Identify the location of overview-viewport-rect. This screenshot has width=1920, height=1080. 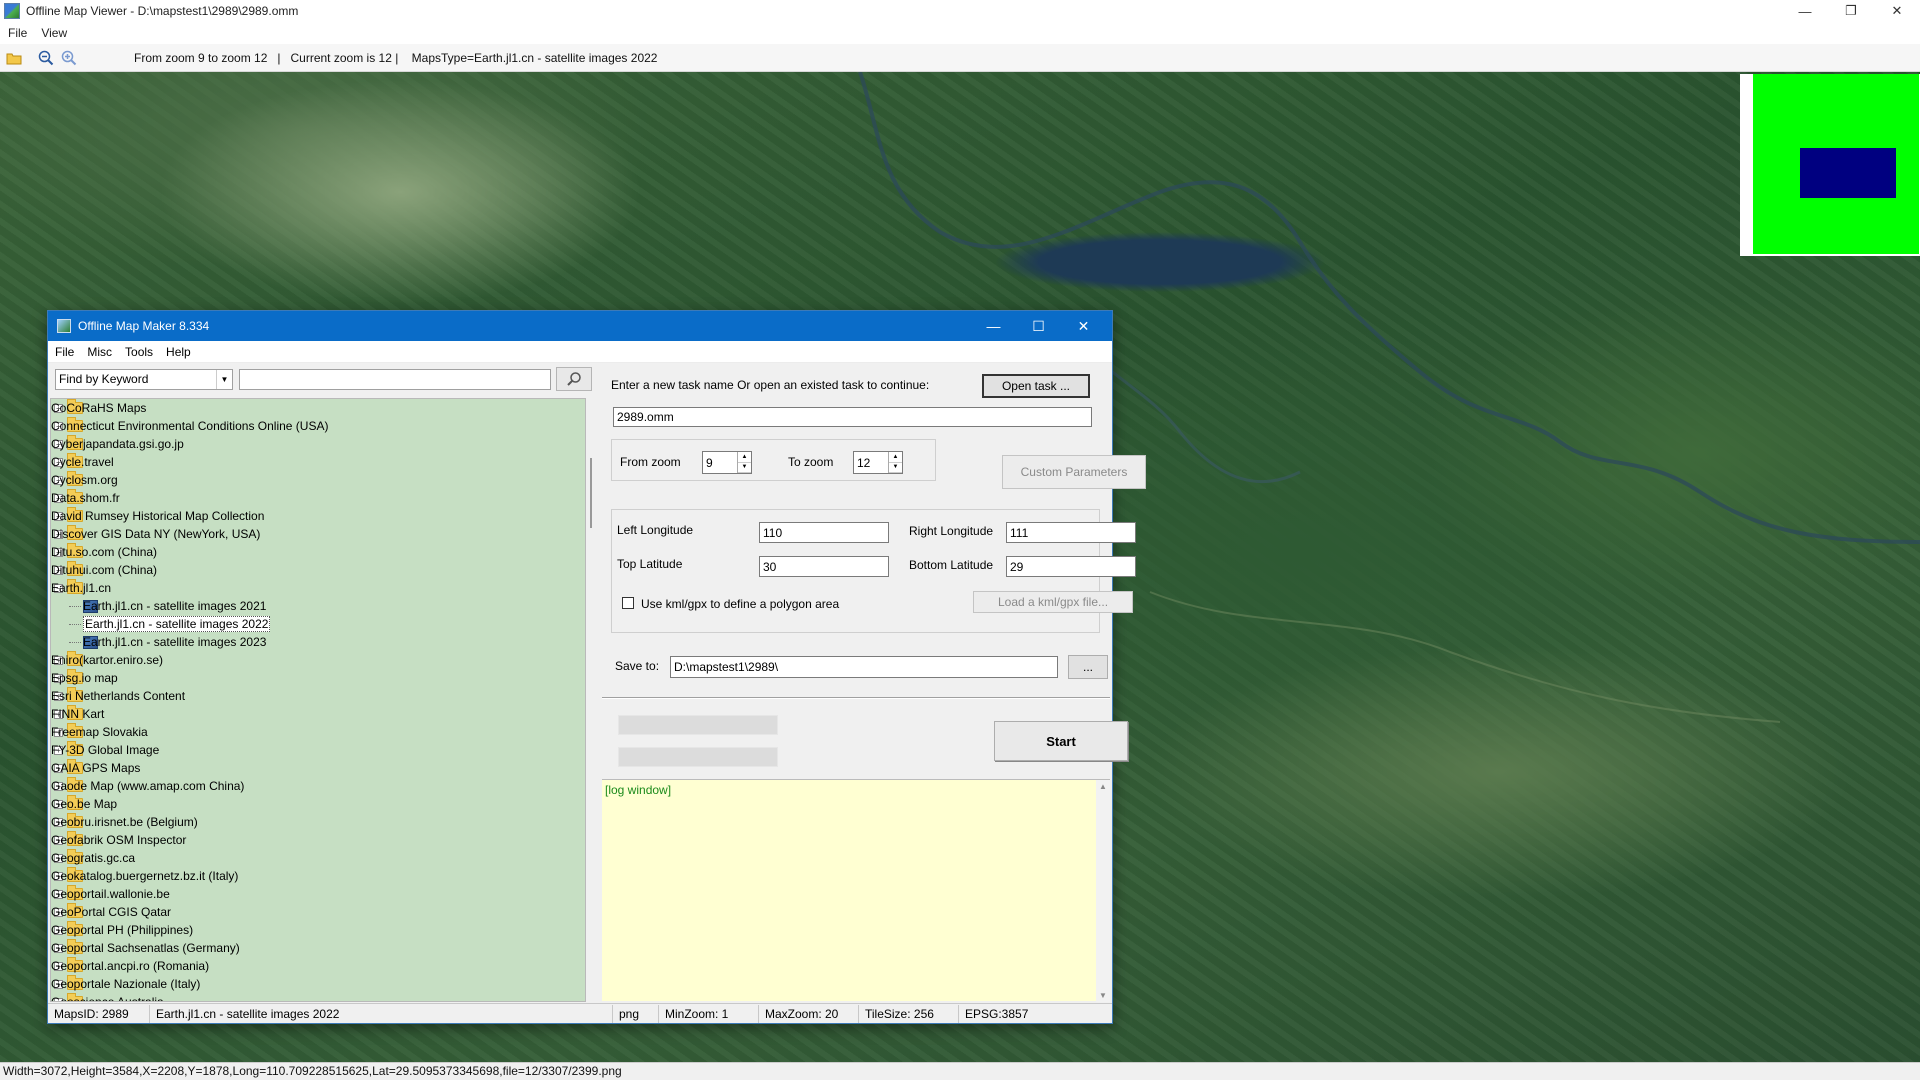
(1848, 173).